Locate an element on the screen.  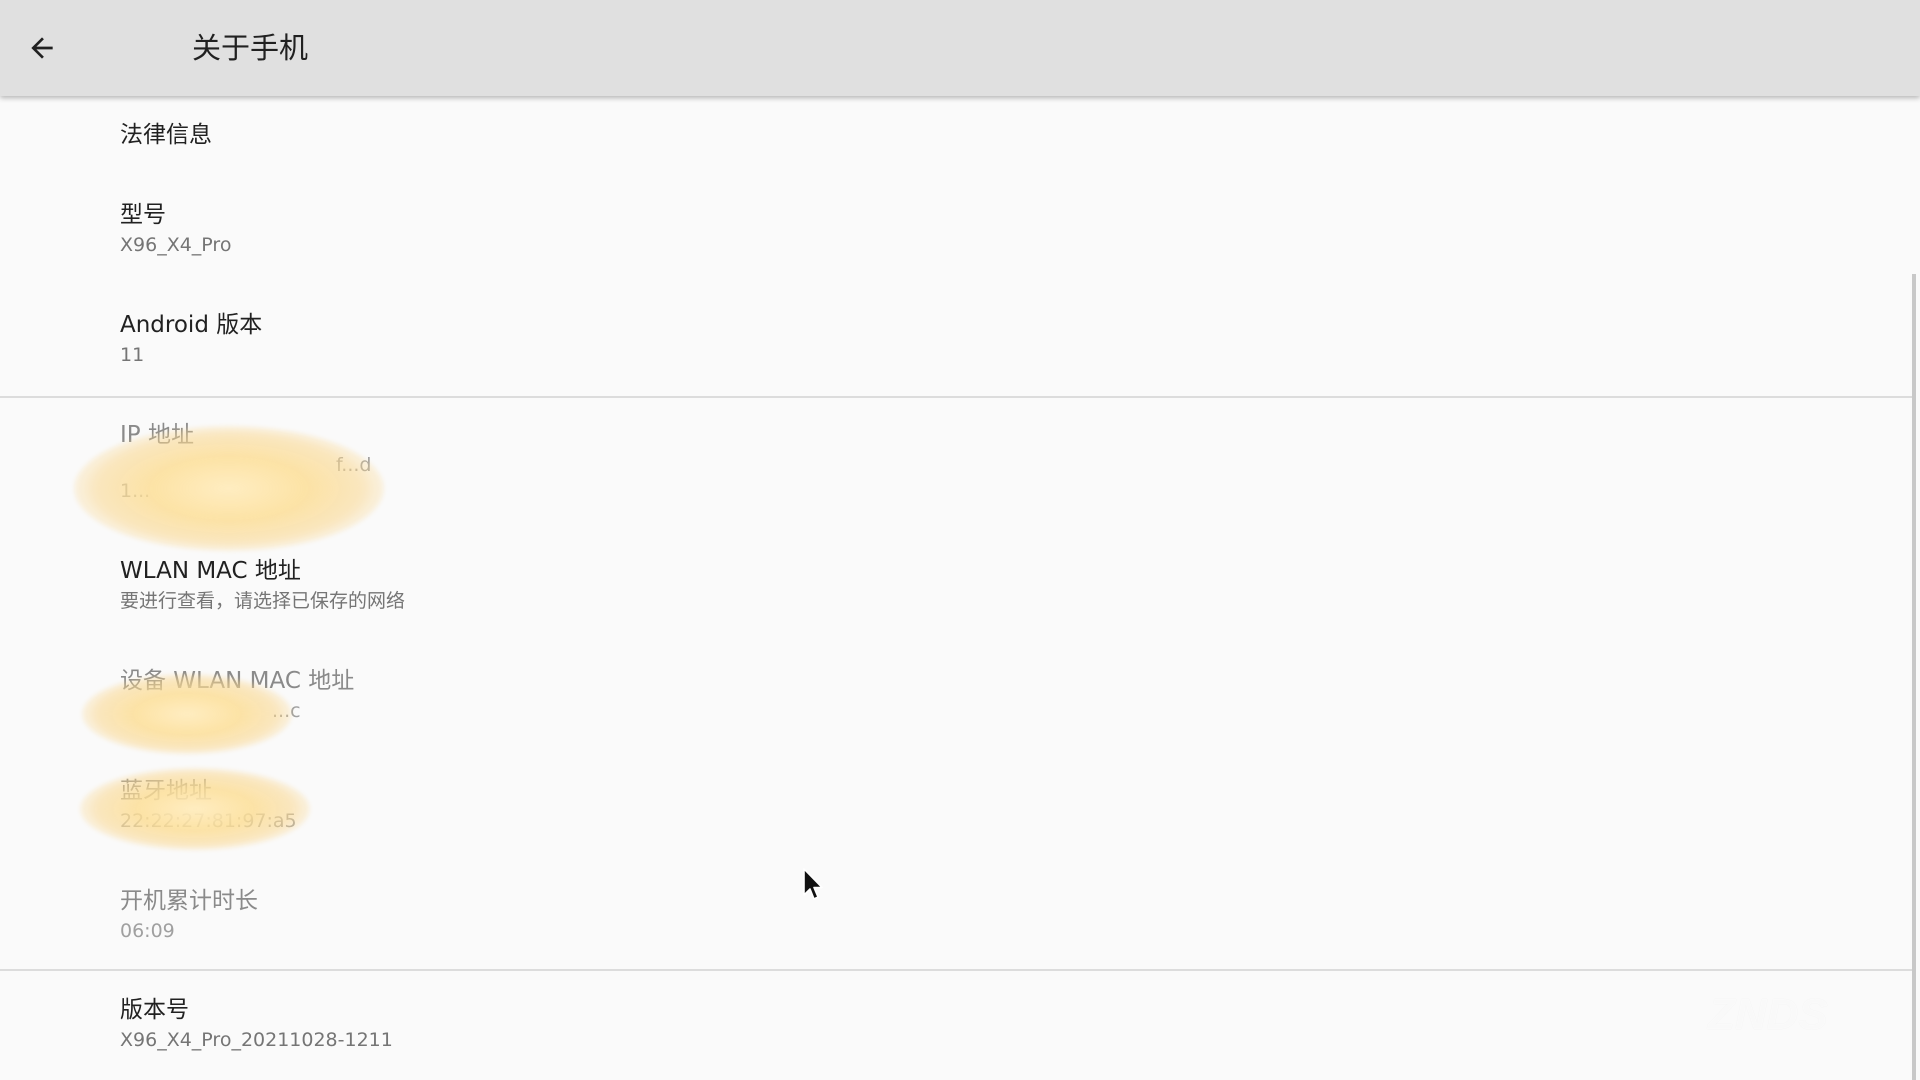
bluetooth-address-title: 蓝牙地址 is located at coordinates (166, 791).